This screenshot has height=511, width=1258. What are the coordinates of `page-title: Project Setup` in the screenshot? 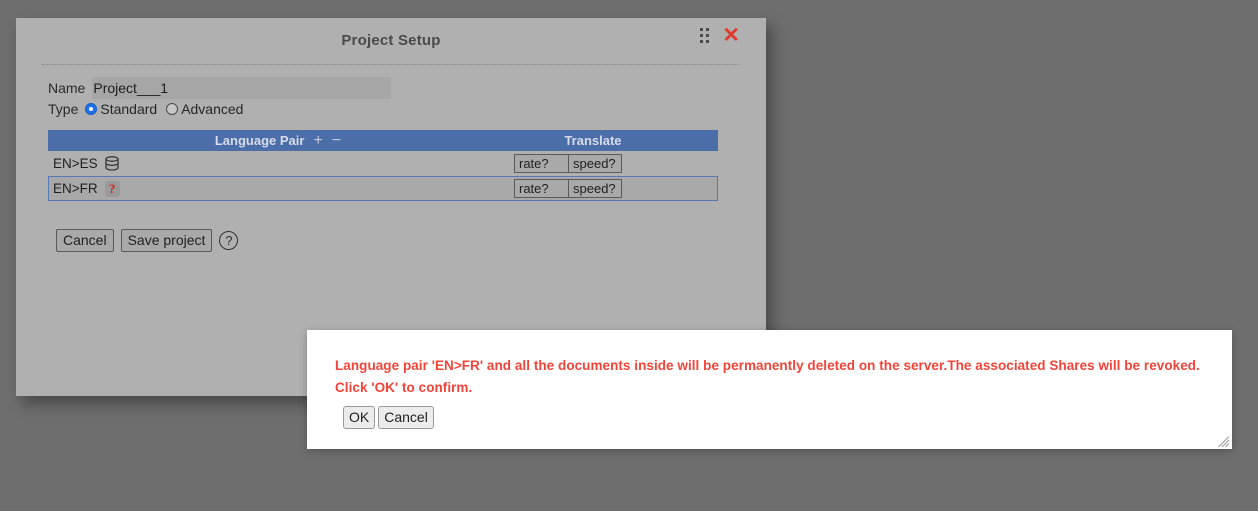 It's located at (391, 40).